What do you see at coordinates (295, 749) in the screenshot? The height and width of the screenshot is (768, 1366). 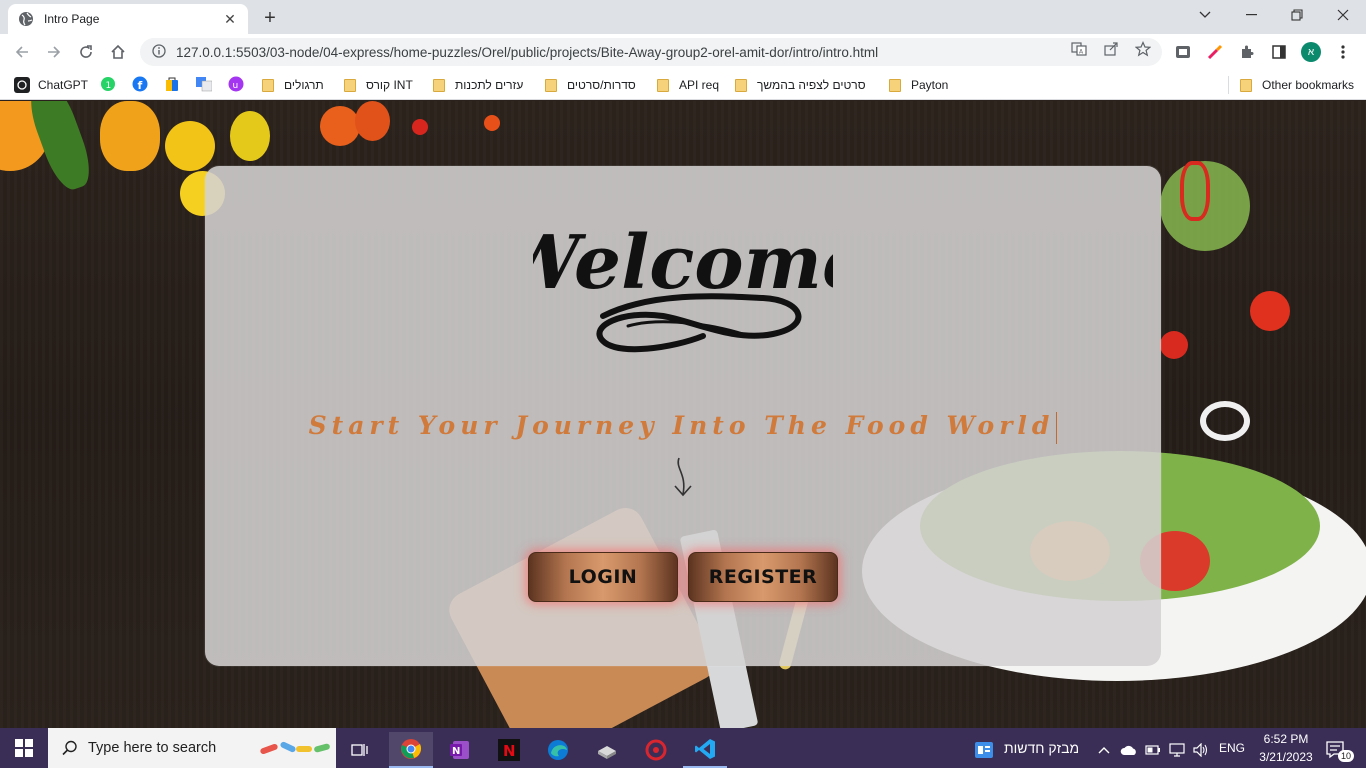 I see `search-highlight-icon` at bounding box center [295, 749].